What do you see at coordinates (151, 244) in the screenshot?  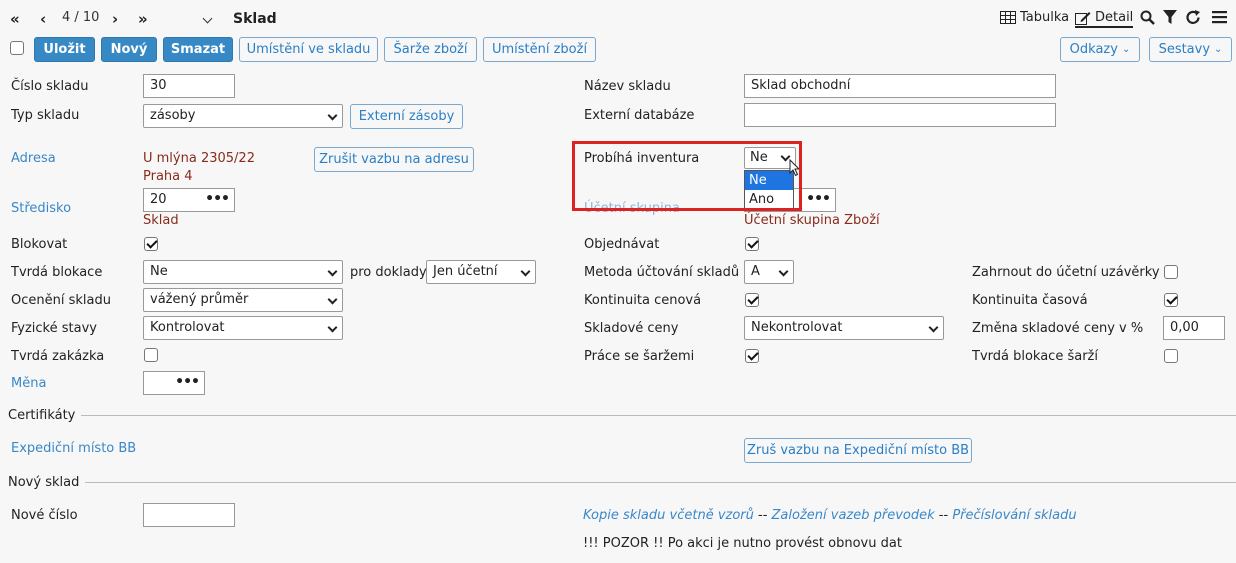 I see `block-checkbox` at bounding box center [151, 244].